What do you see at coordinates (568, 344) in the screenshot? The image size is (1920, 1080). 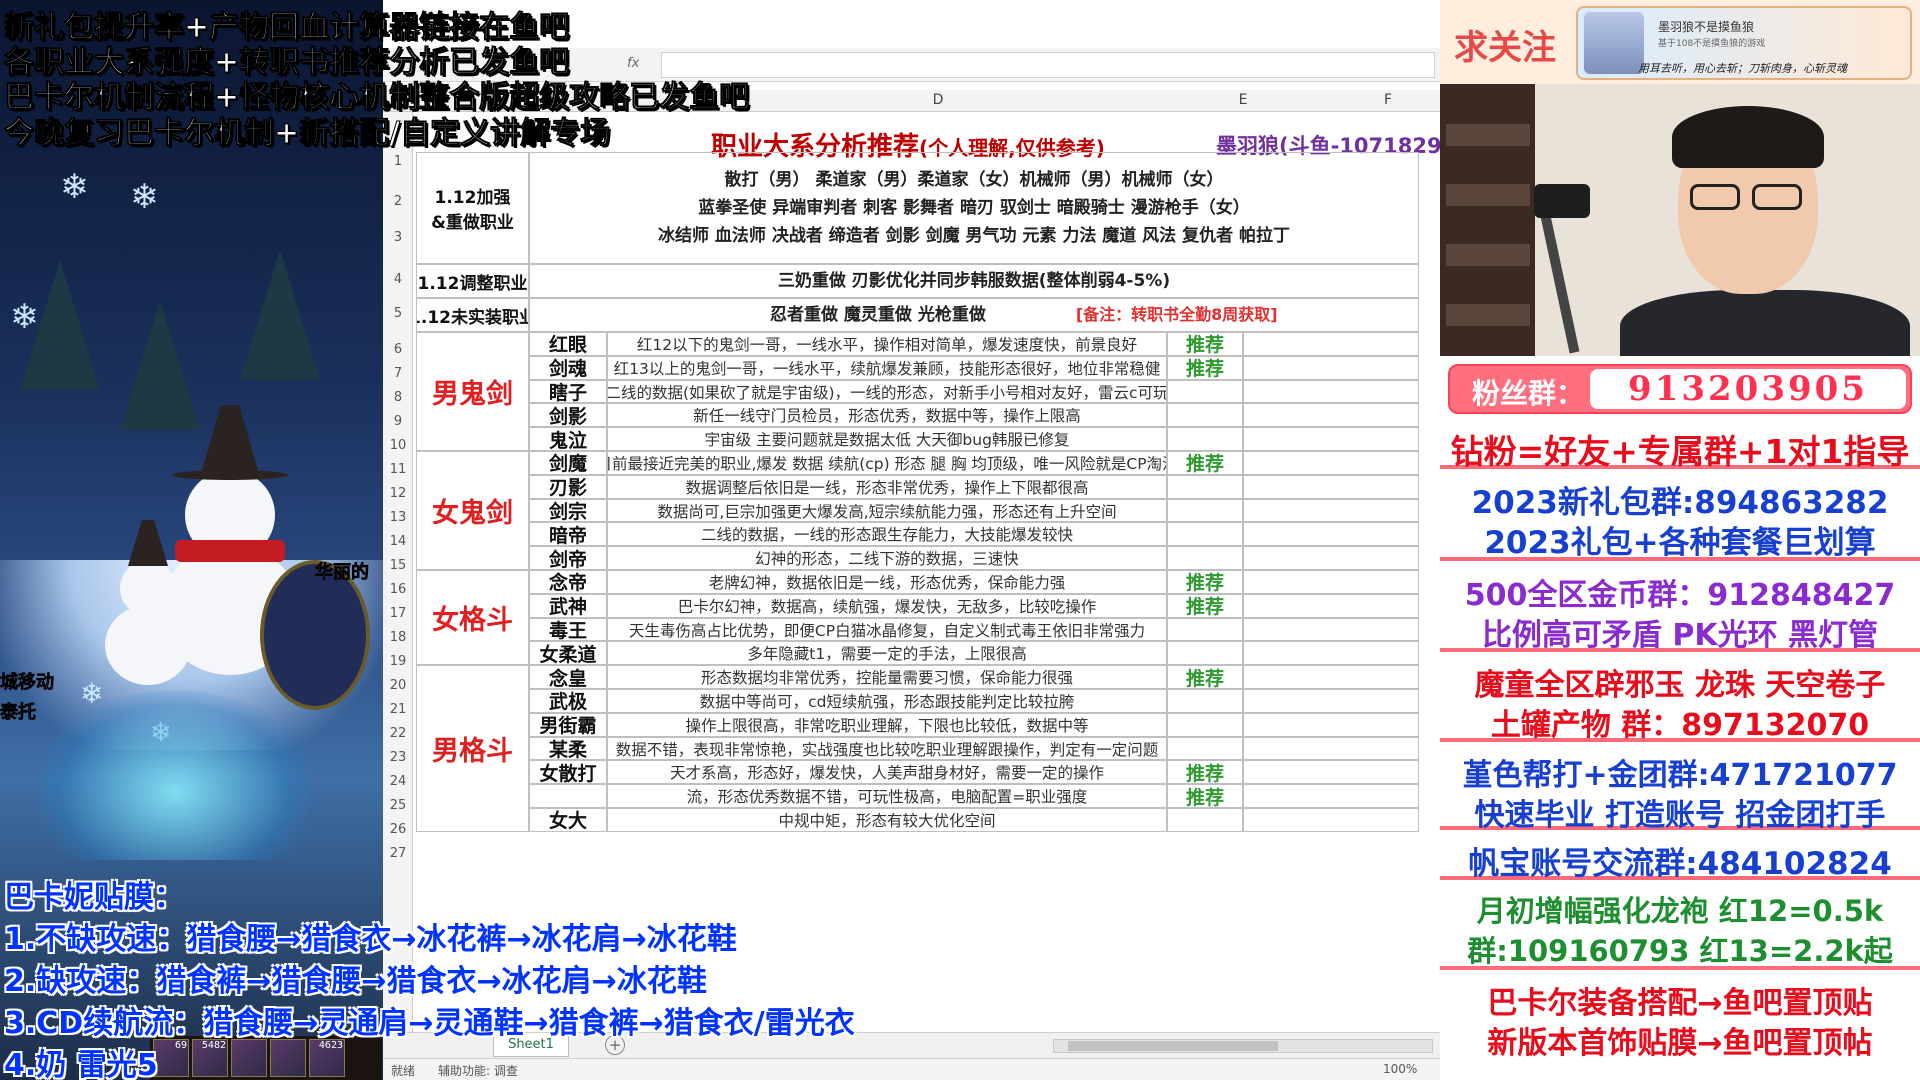 I see `job-name-cell: 红眼` at bounding box center [568, 344].